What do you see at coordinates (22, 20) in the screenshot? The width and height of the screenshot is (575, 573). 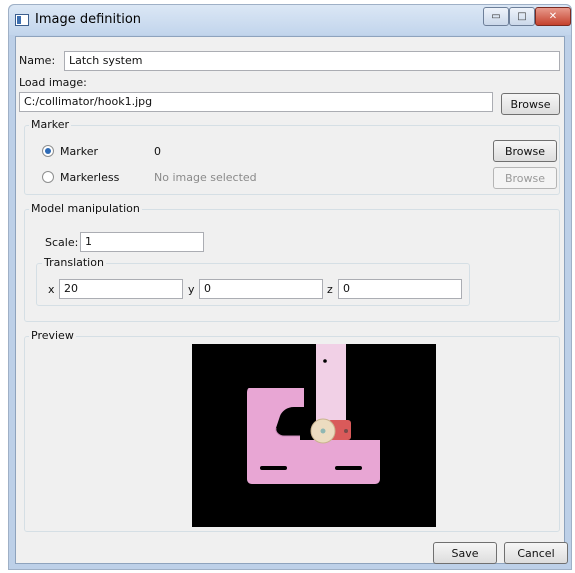 I see `window-icon` at bounding box center [22, 20].